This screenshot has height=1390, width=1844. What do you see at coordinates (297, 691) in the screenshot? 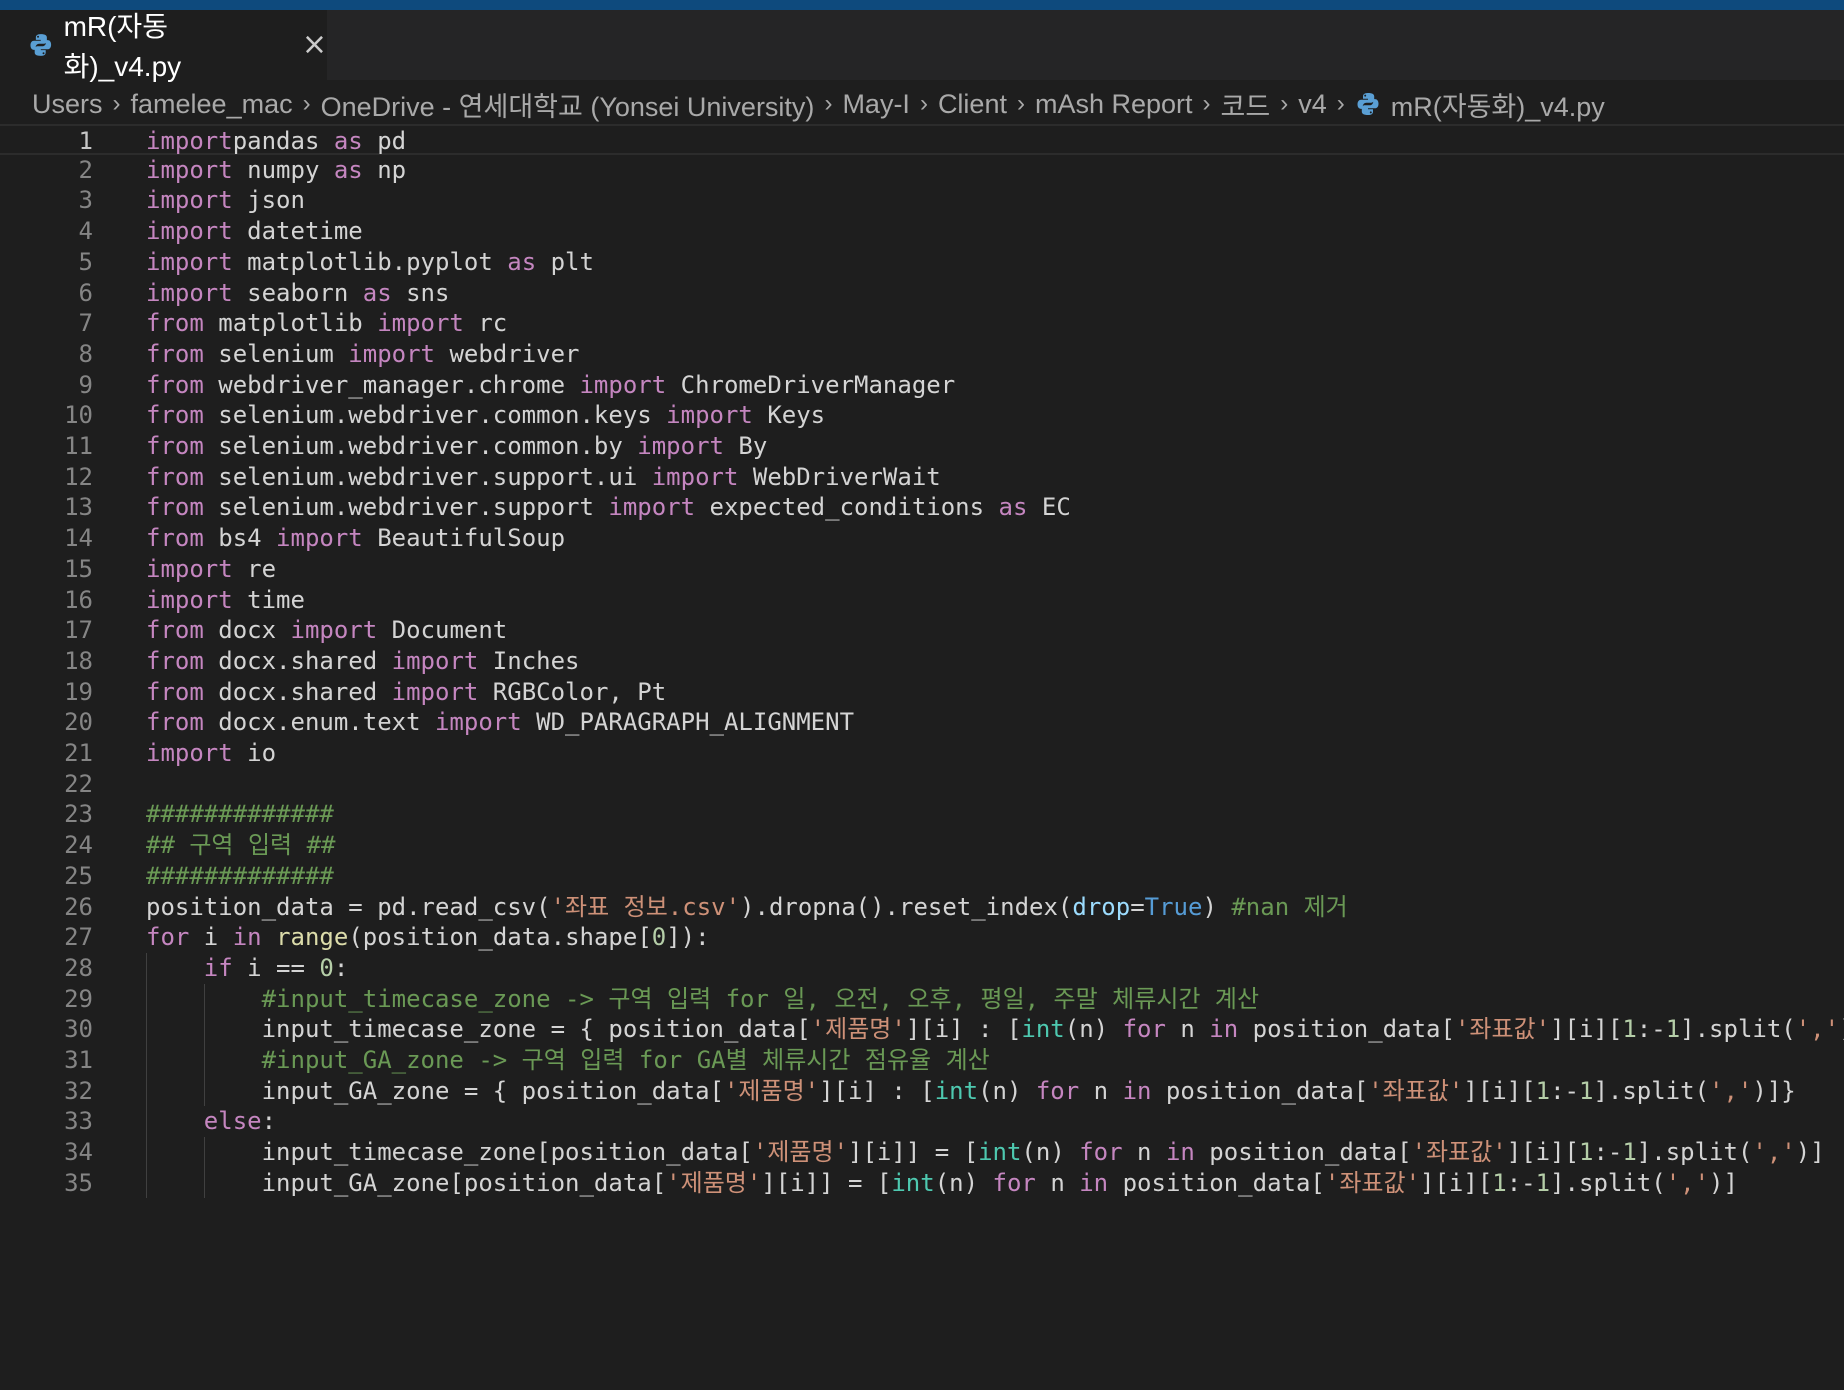
I see `code-token: docx.shared` at bounding box center [297, 691].